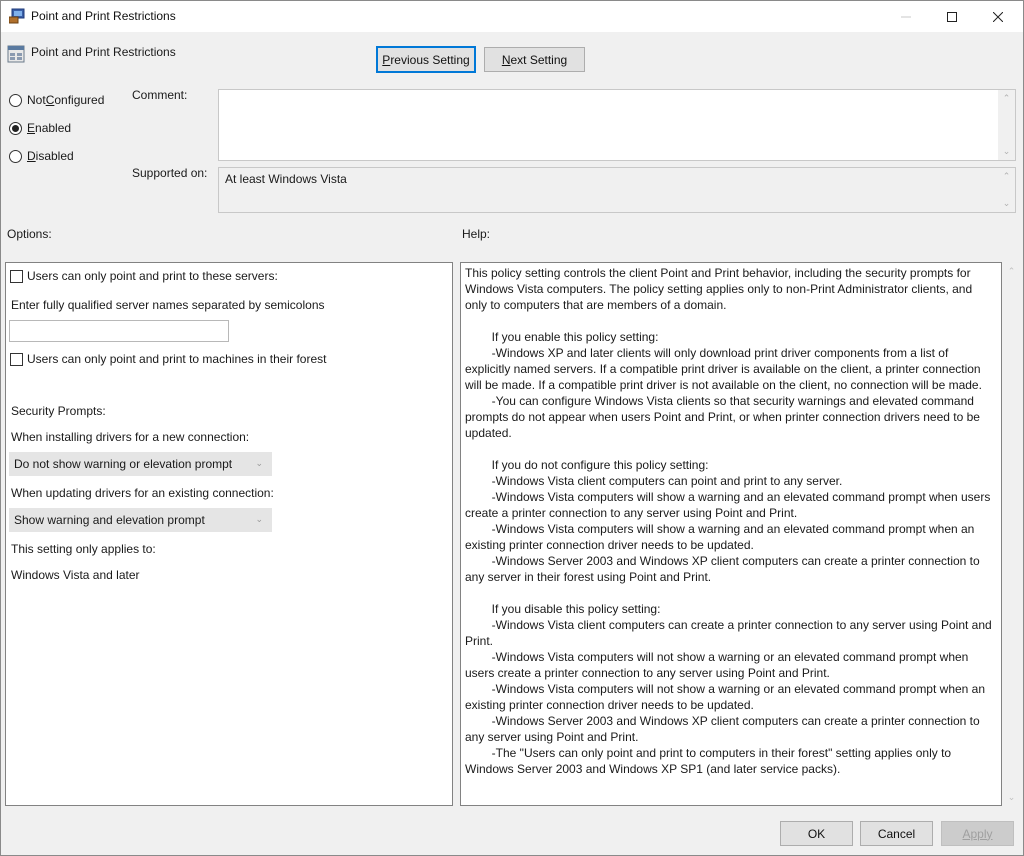 The image size is (1024, 856). What do you see at coordinates (617, 190) in the screenshot?
I see `supported-on-field: At least Windows Vista ⌃ ⌄` at bounding box center [617, 190].